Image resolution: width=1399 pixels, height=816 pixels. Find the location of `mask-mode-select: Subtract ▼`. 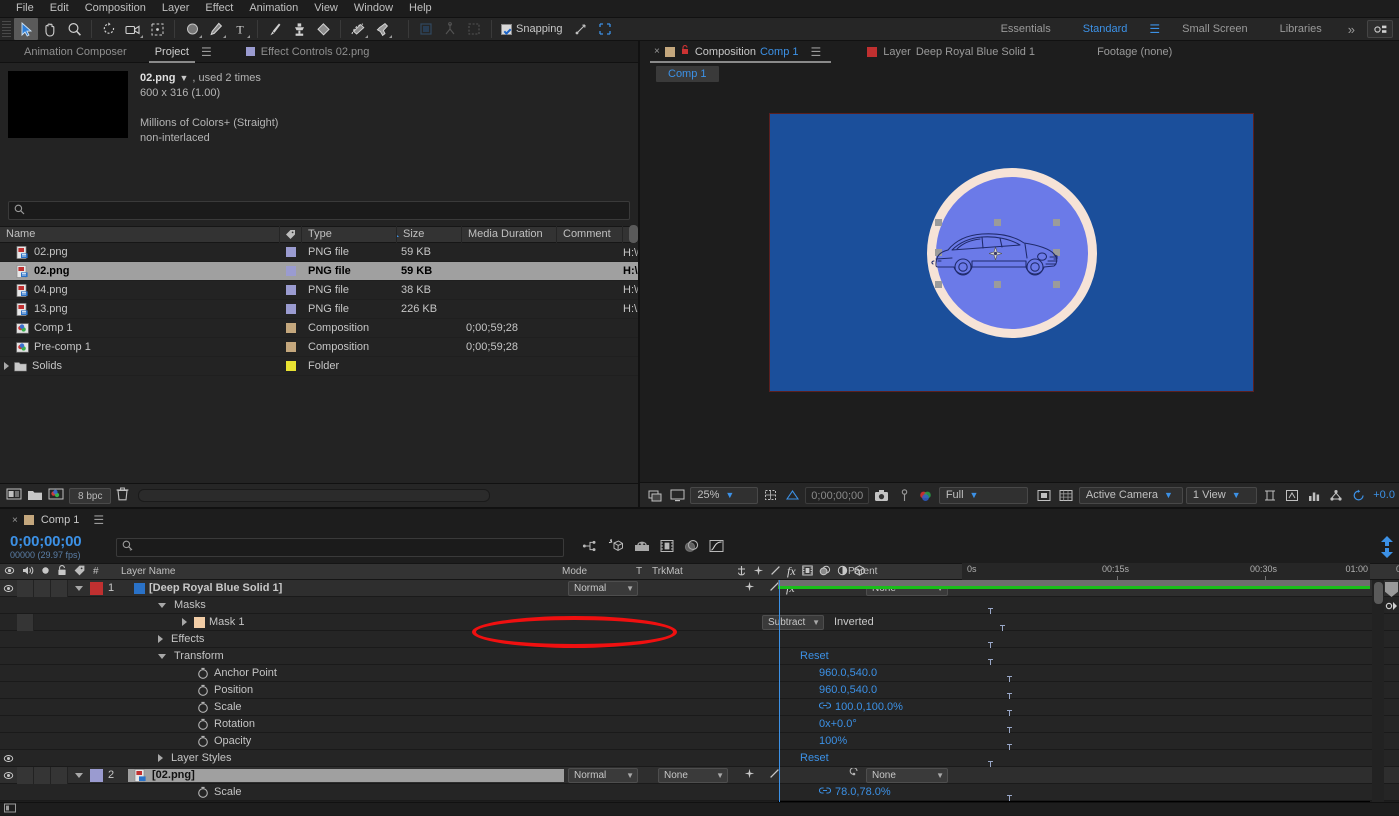

mask-mode-select: Subtract ▼ is located at coordinates (793, 622).